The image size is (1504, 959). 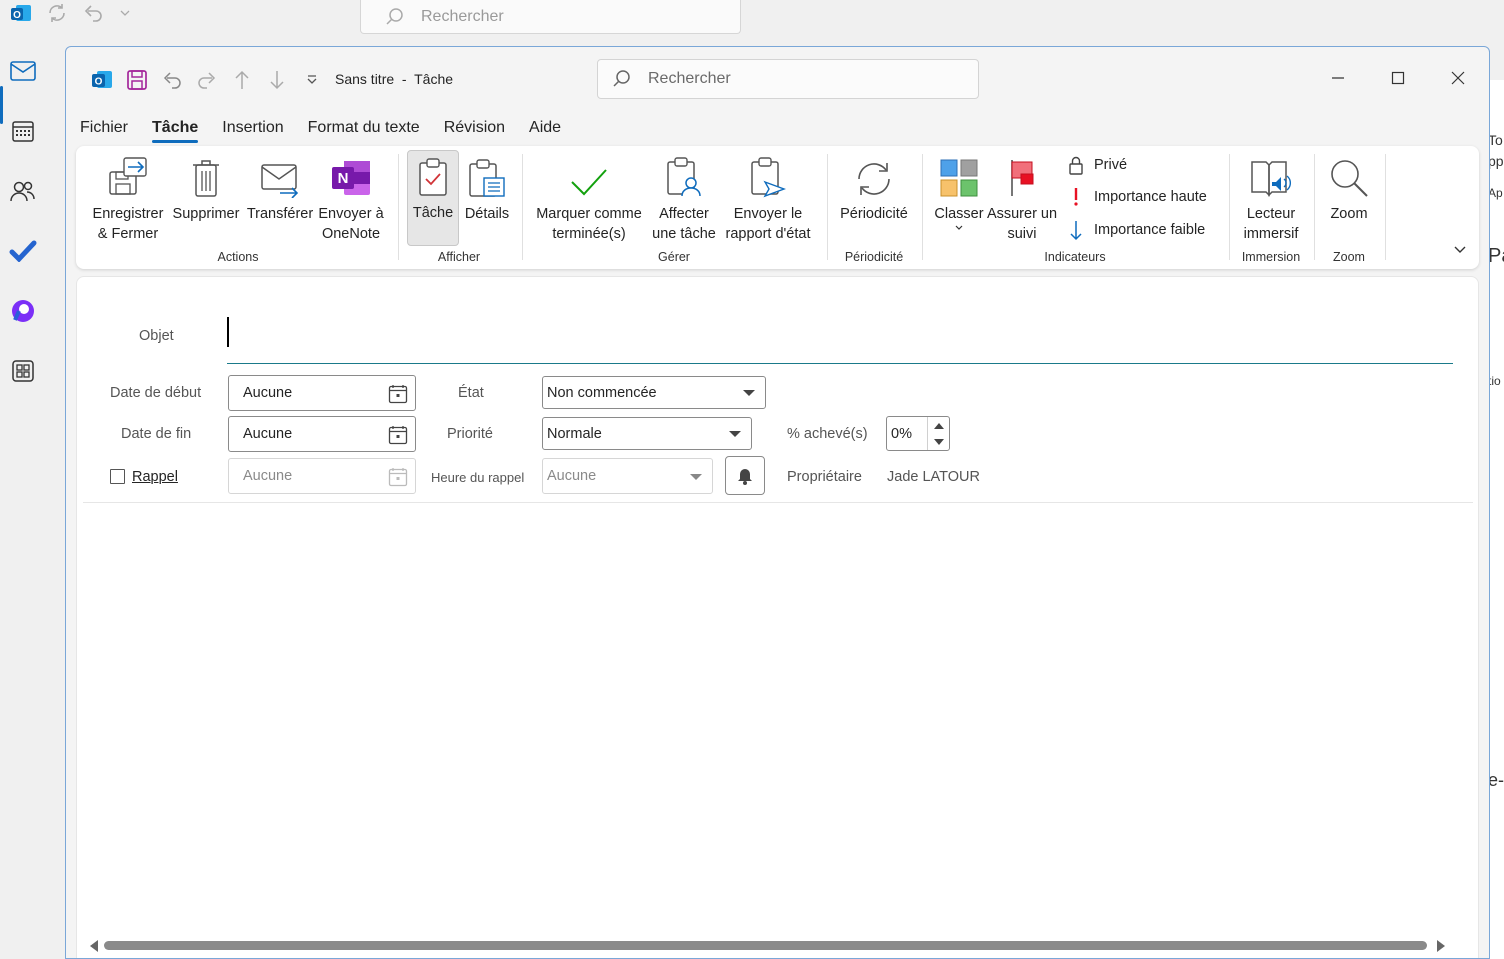 I want to click on reminder-sound-button, so click(x=745, y=475).